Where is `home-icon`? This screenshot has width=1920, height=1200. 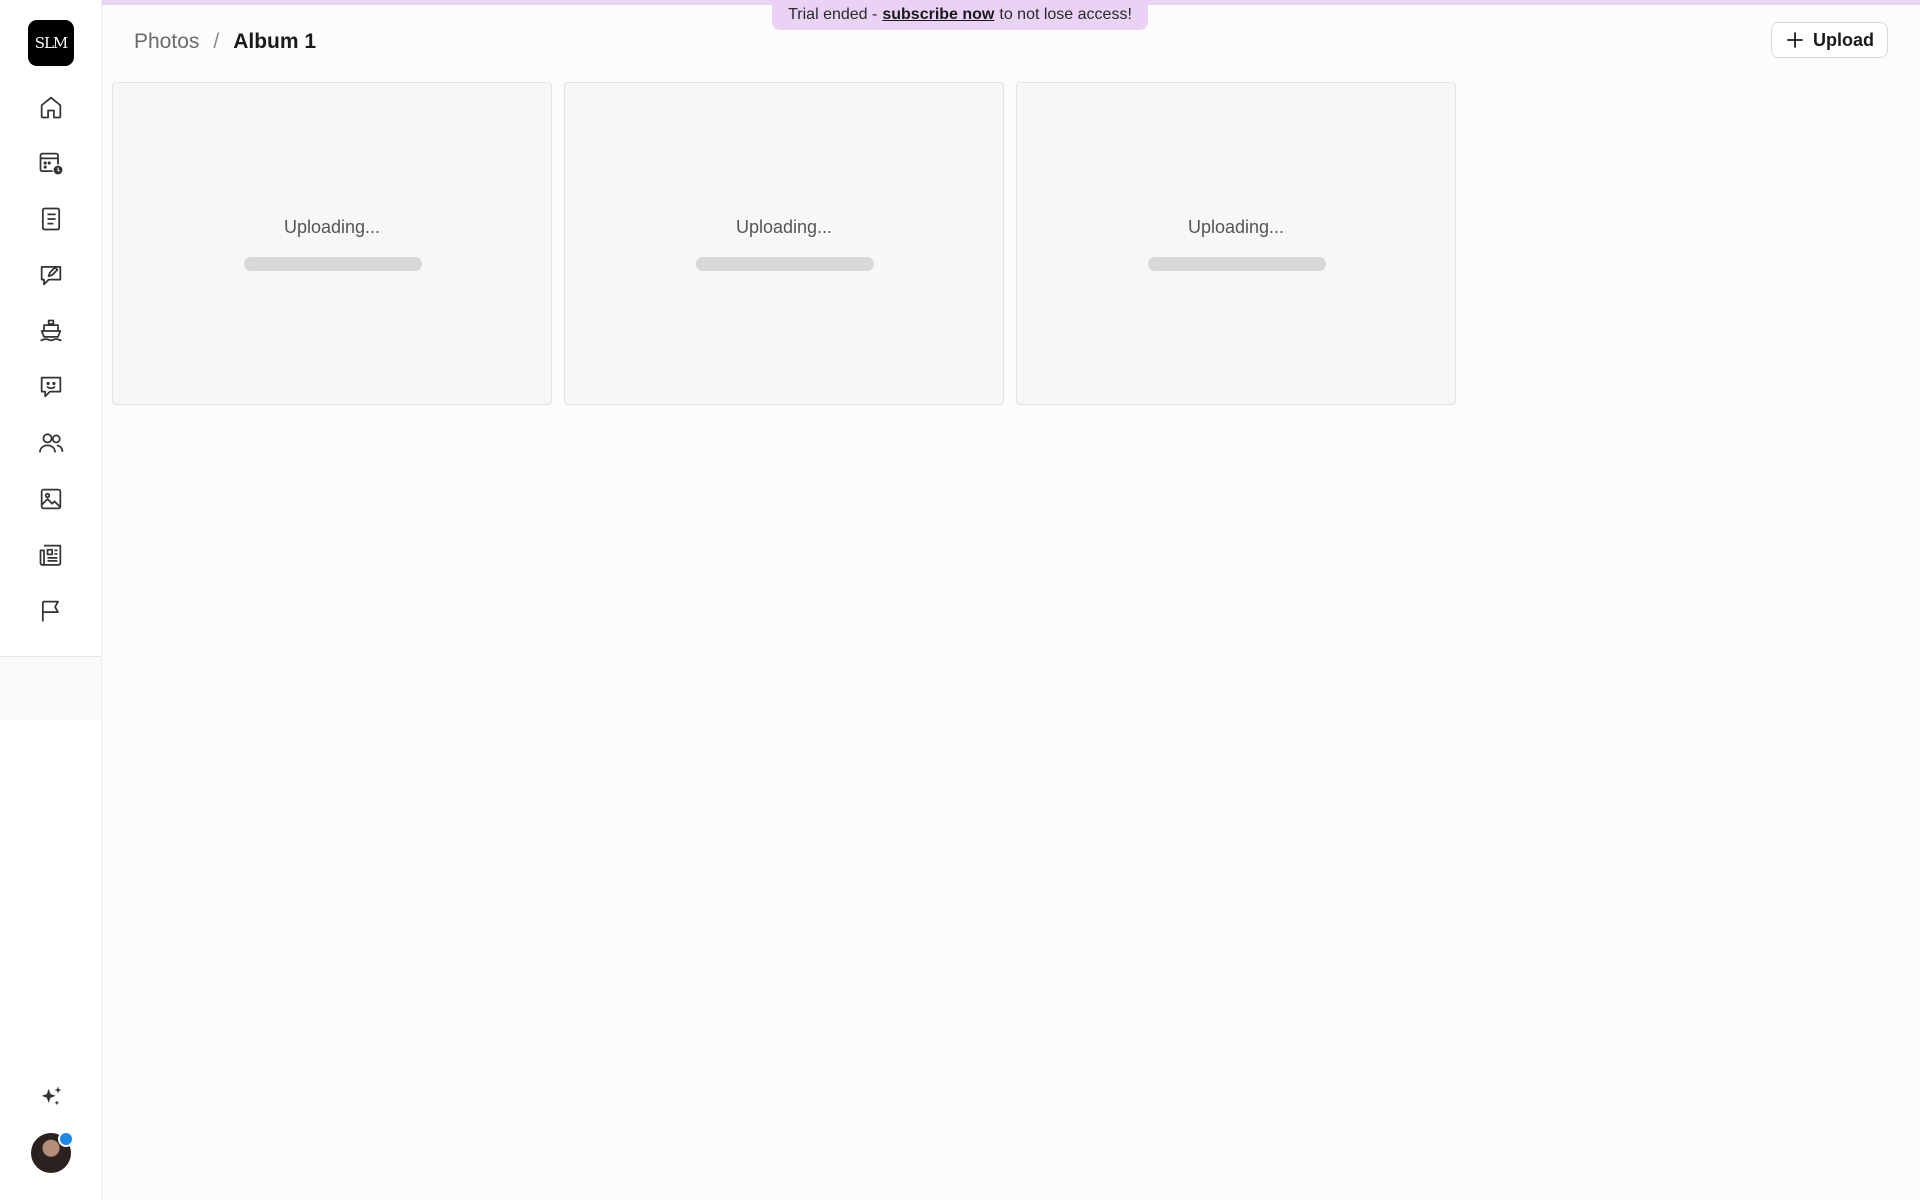 home-icon is located at coordinates (51, 107).